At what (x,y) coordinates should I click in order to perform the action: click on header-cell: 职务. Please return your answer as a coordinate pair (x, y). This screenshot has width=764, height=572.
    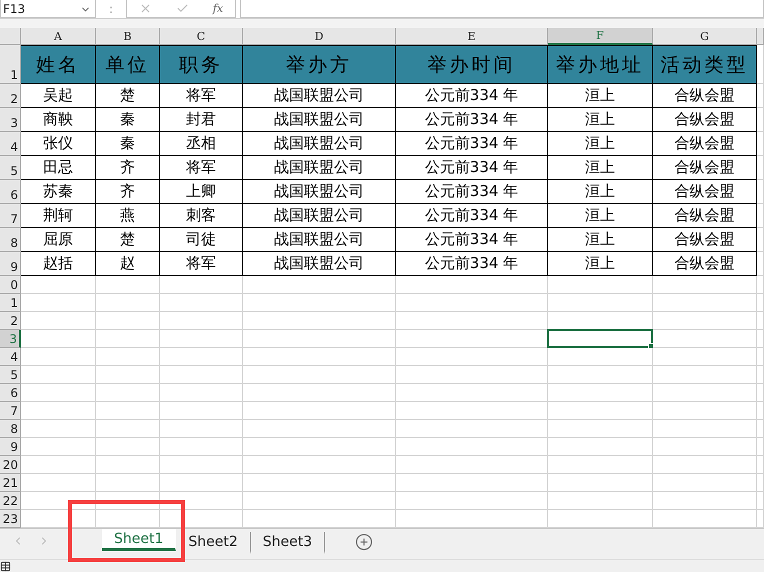
    Looking at the image, I should click on (201, 64).